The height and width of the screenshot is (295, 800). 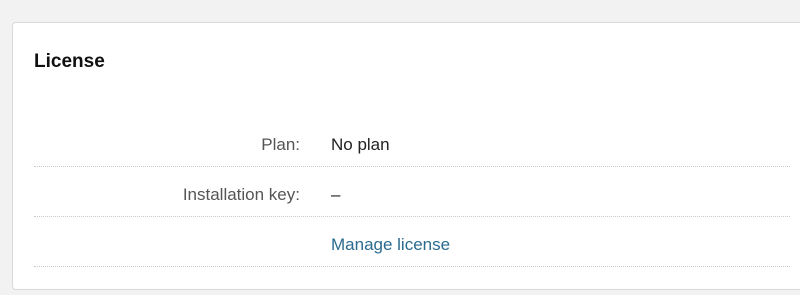 I want to click on plan-row: Plan: No plan, so click(x=412, y=145).